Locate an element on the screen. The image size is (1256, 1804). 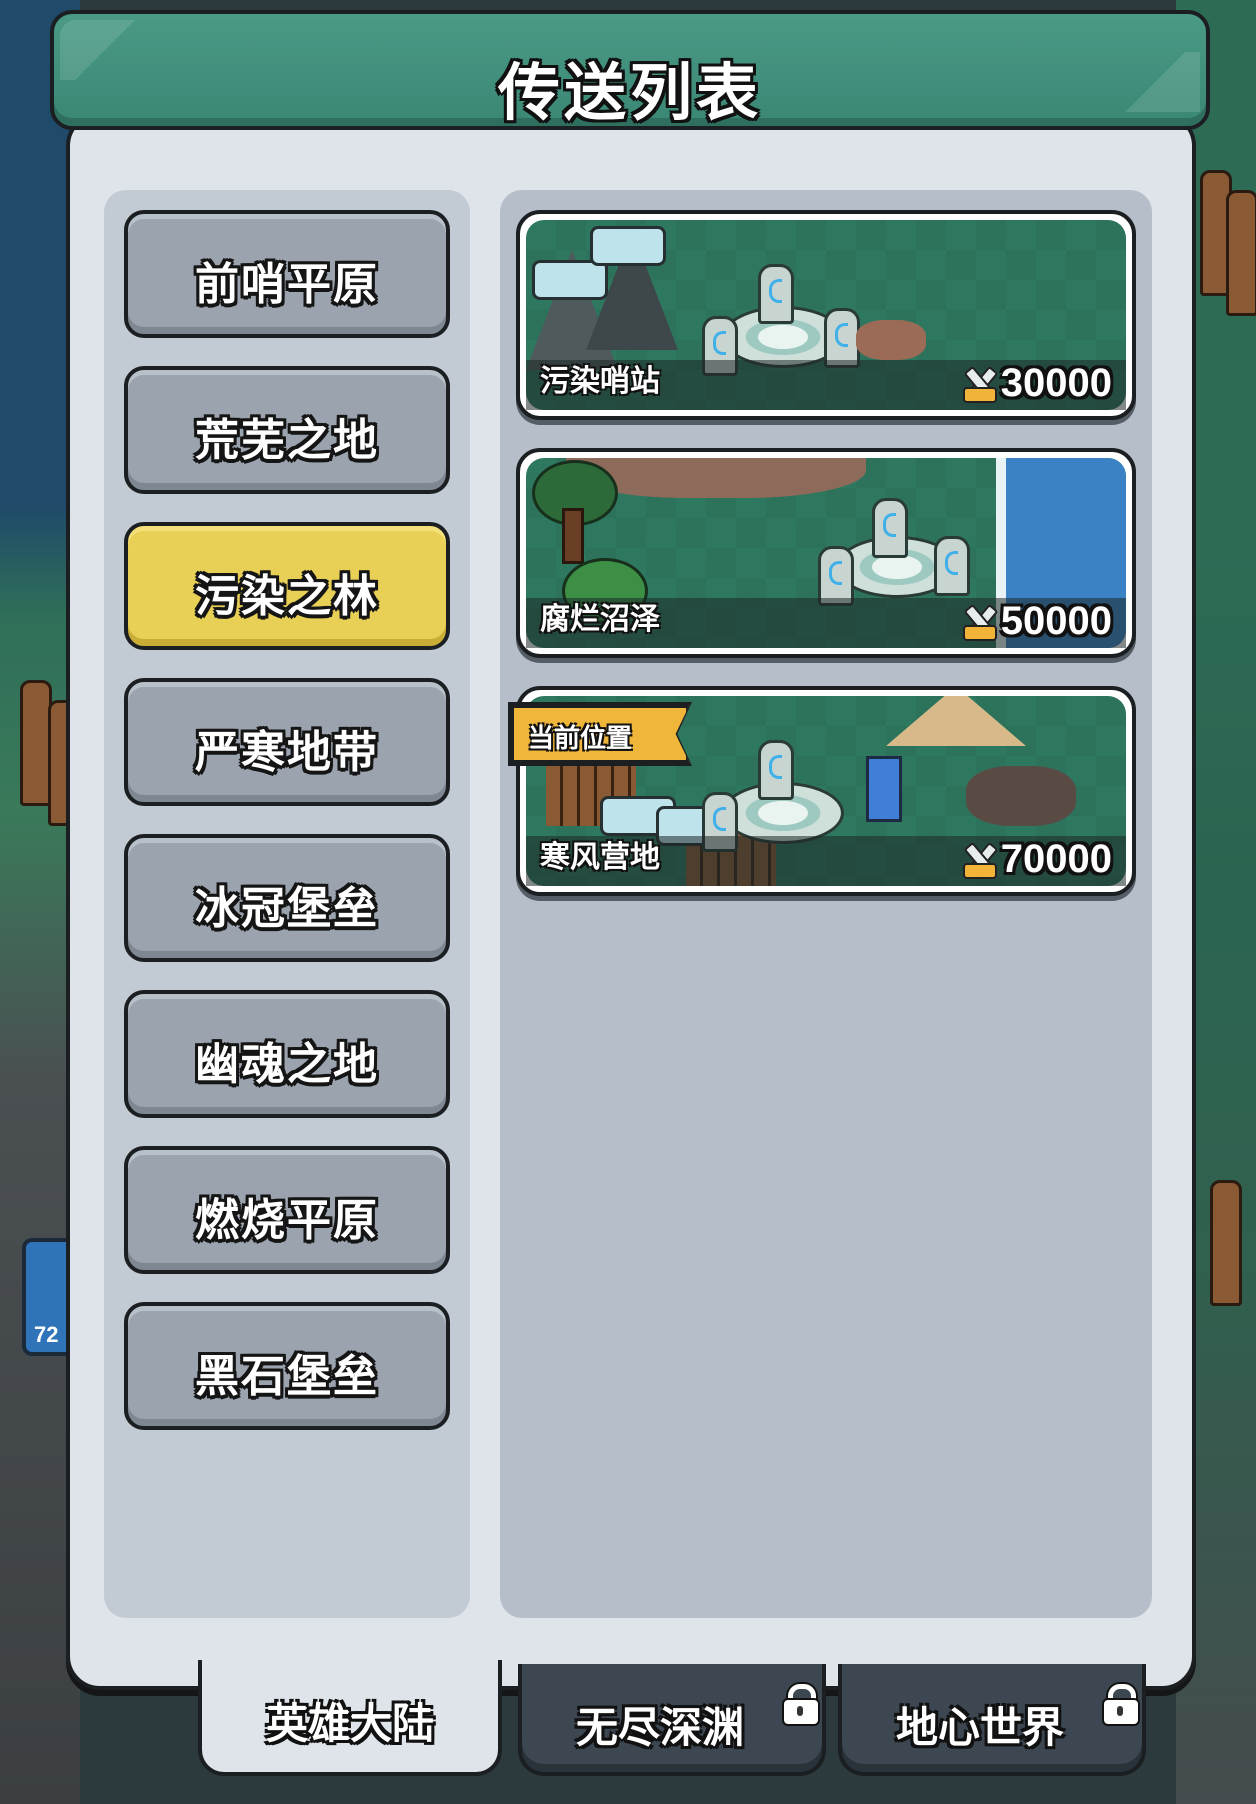
destination-card-polluted-outpost: 污染哨站 30000 is located at coordinates (826, 315).